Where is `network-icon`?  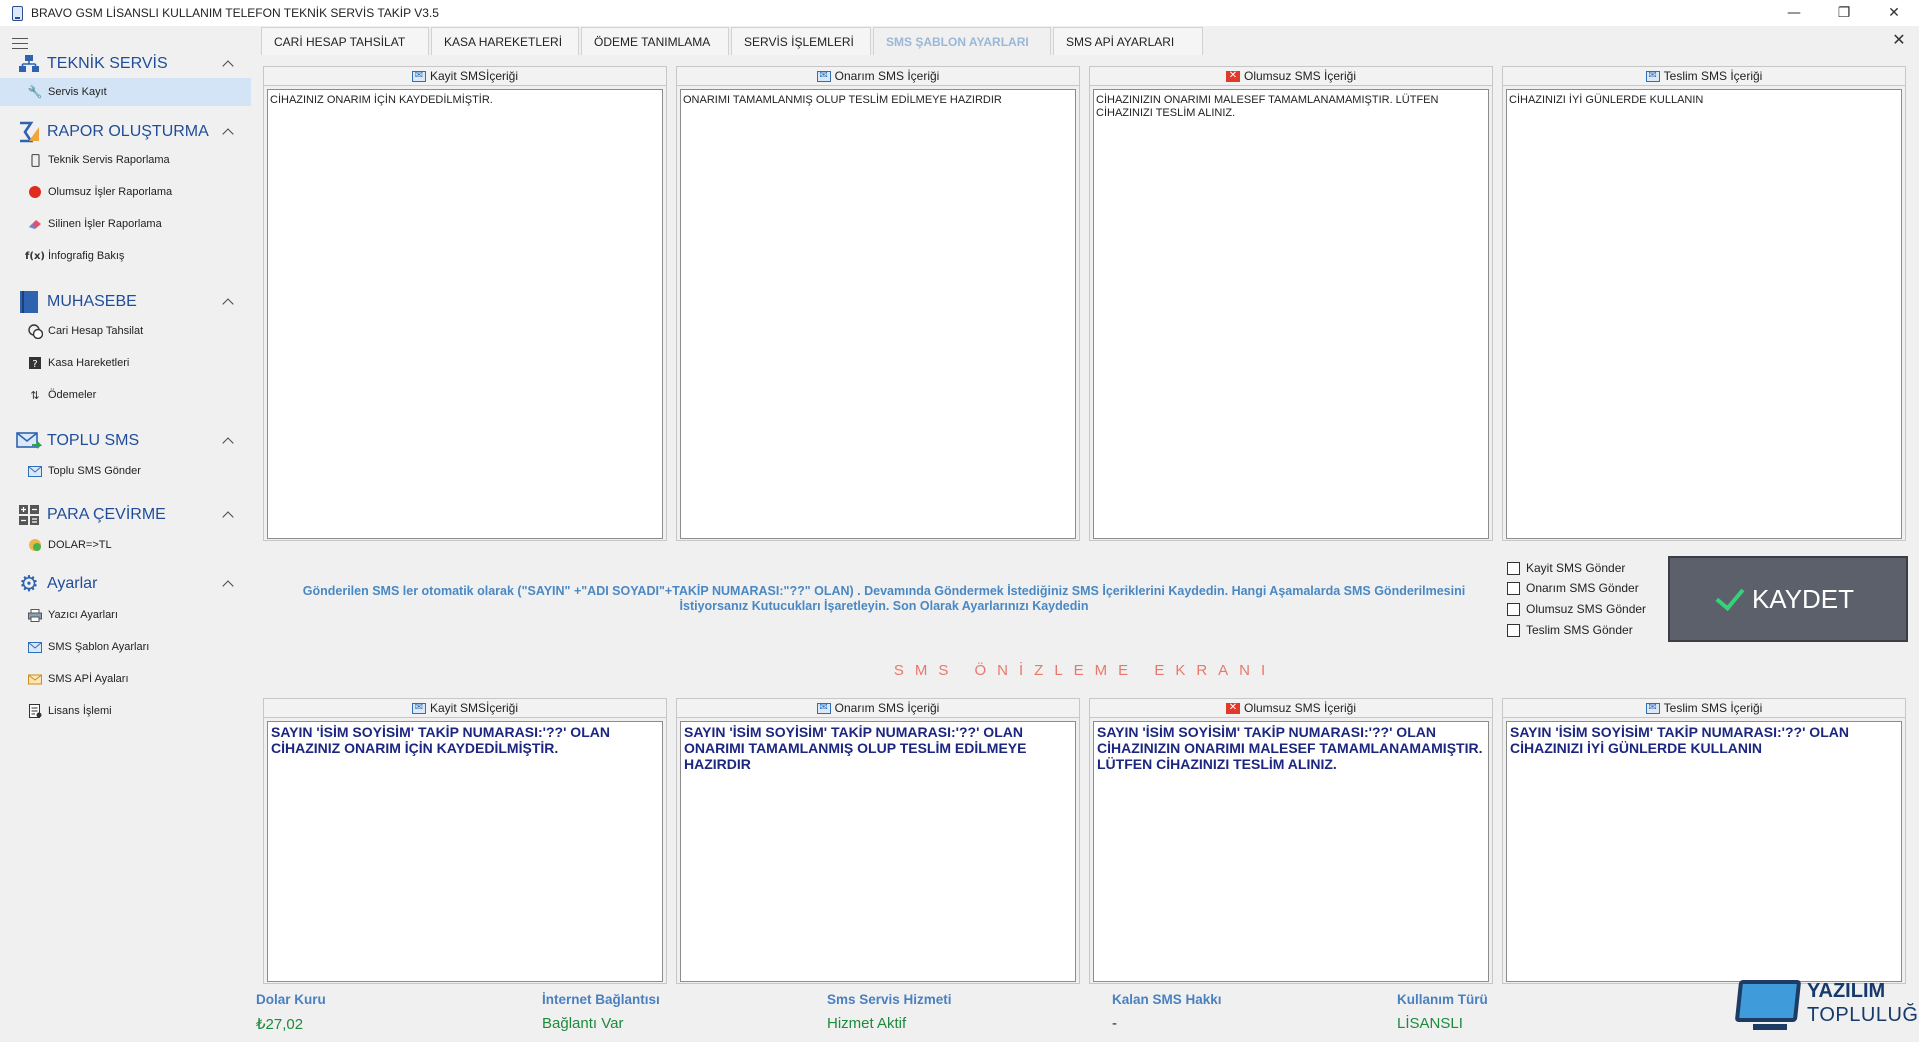
network-icon is located at coordinates (29, 64).